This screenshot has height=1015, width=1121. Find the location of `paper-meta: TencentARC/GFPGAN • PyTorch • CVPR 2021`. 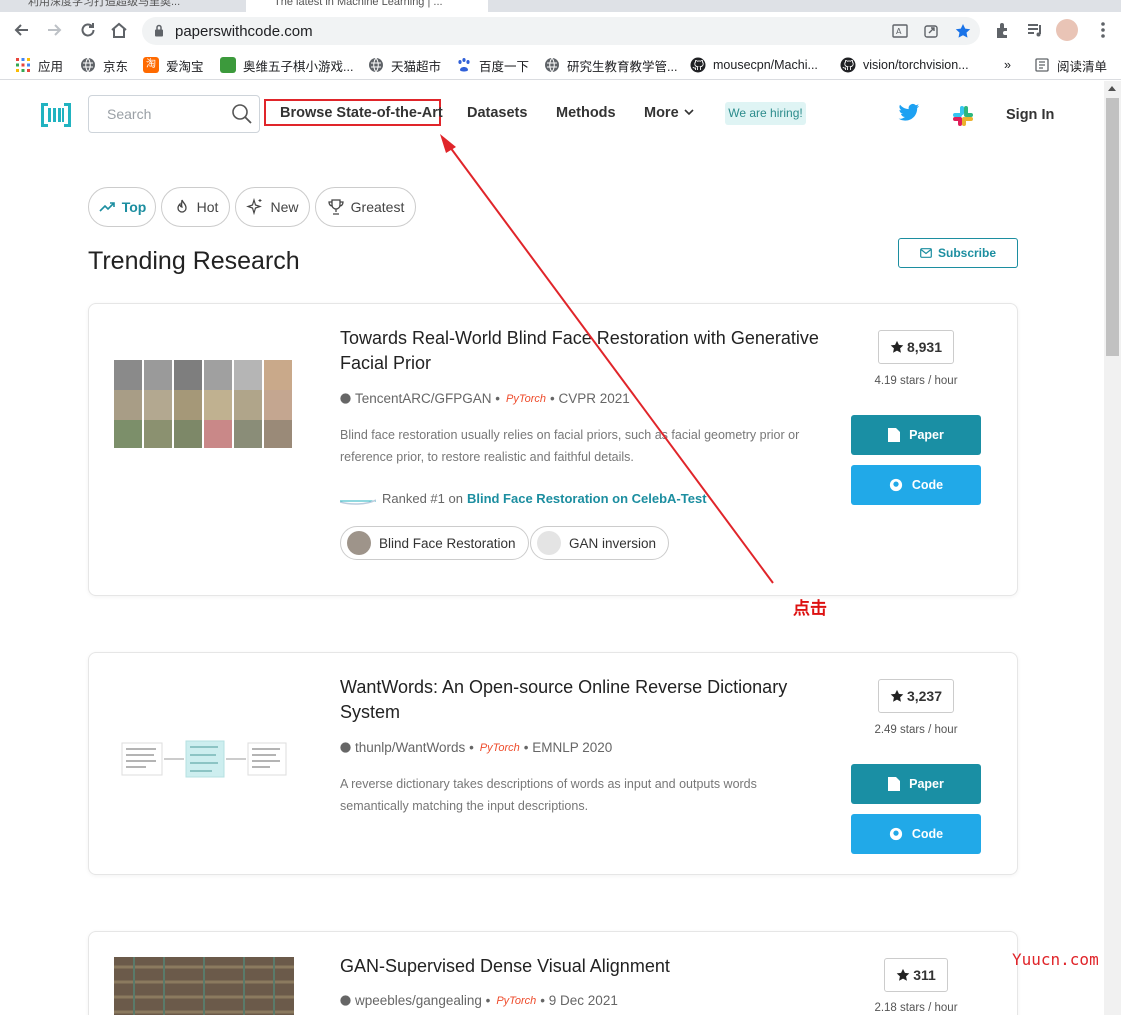

paper-meta: TencentARC/GFPGAN • PyTorch • CVPR 2021 is located at coordinates (485, 398).